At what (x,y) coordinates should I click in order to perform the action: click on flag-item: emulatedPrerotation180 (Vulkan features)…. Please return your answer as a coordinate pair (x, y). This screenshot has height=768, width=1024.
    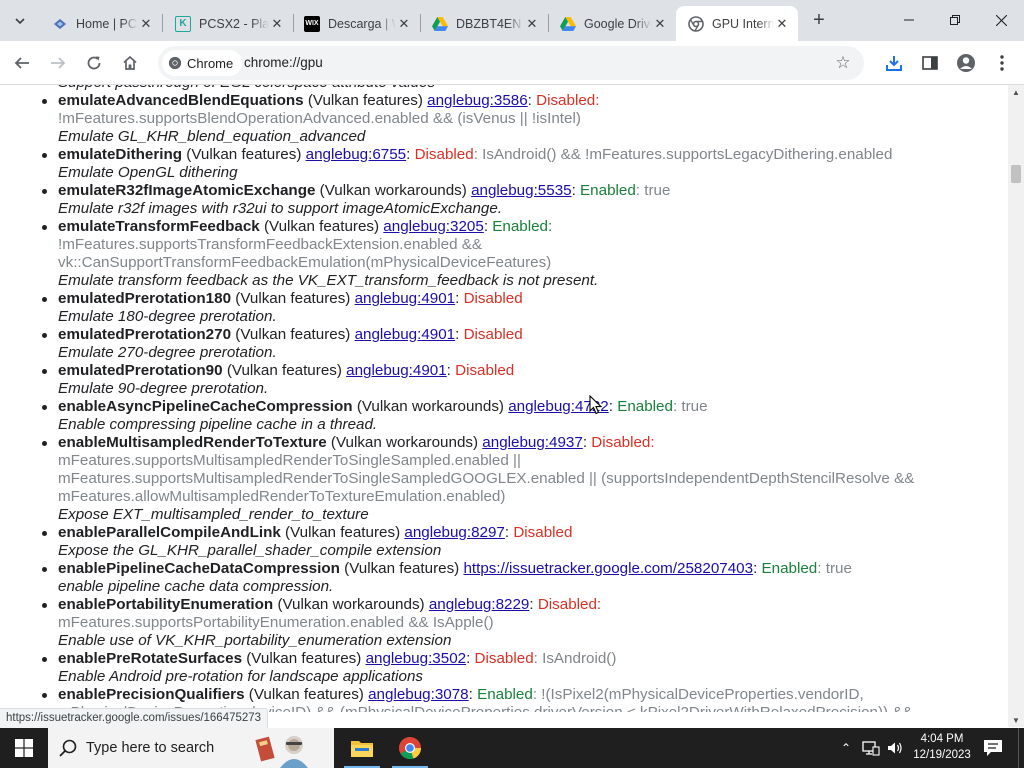
    Looking at the image, I should click on (457, 308).